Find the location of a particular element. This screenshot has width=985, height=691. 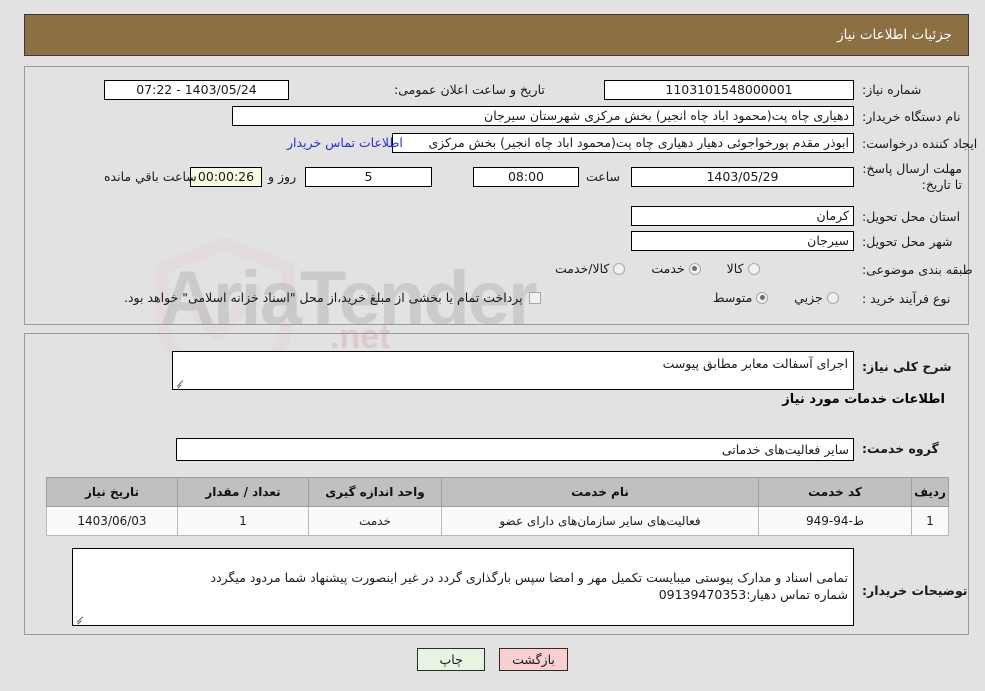

service-group-label: گروه خدمت: is located at coordinates (900, 448).